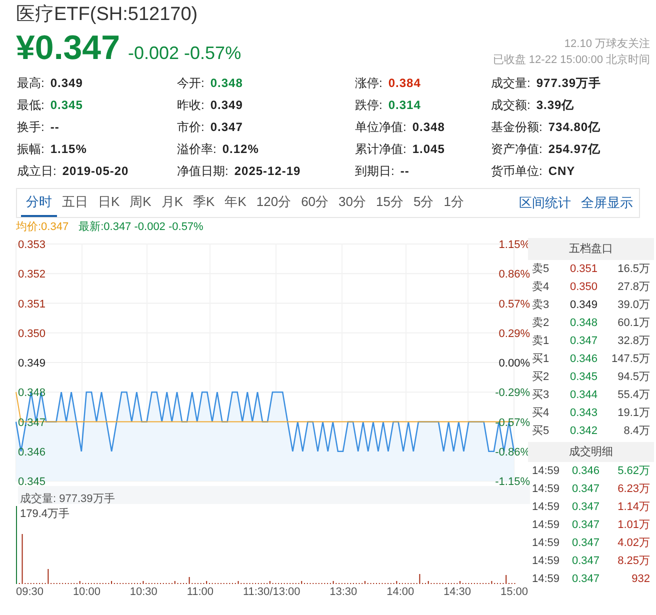 The image size is (656, 615). What do you see at coordinates (374, 171) in the screenshot?
I see `stat-label: 到期日:` at bounding box center [374, 171].